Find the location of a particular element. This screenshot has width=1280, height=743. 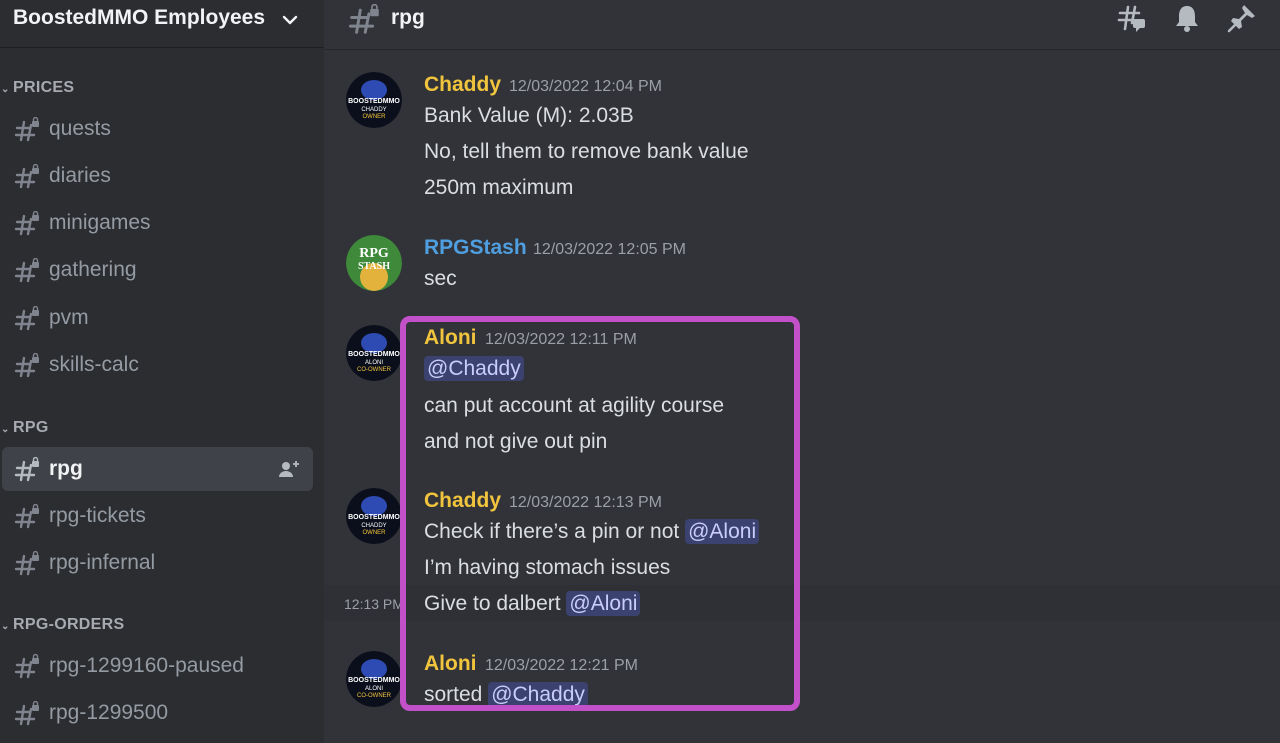

message-text: @Chaddy is located at coordinates (474, 368).